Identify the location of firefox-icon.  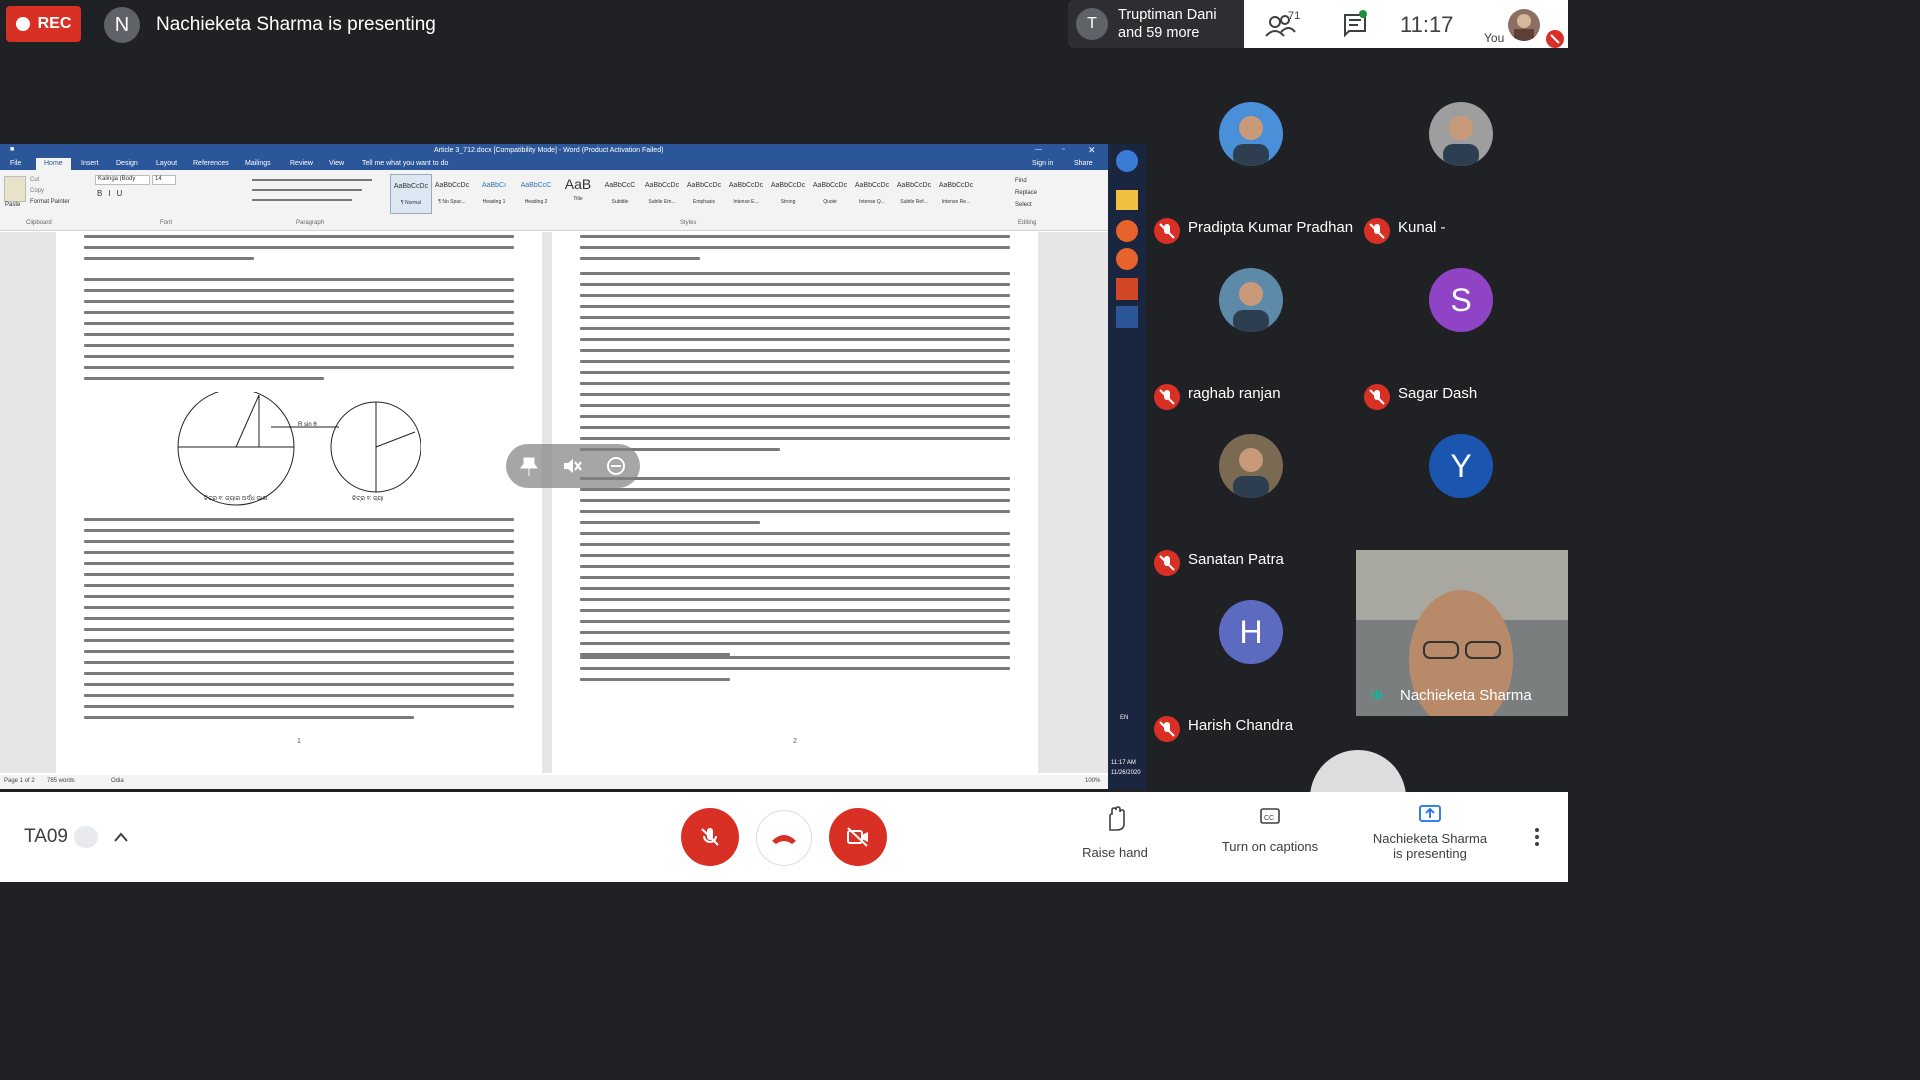
(1127, 231).